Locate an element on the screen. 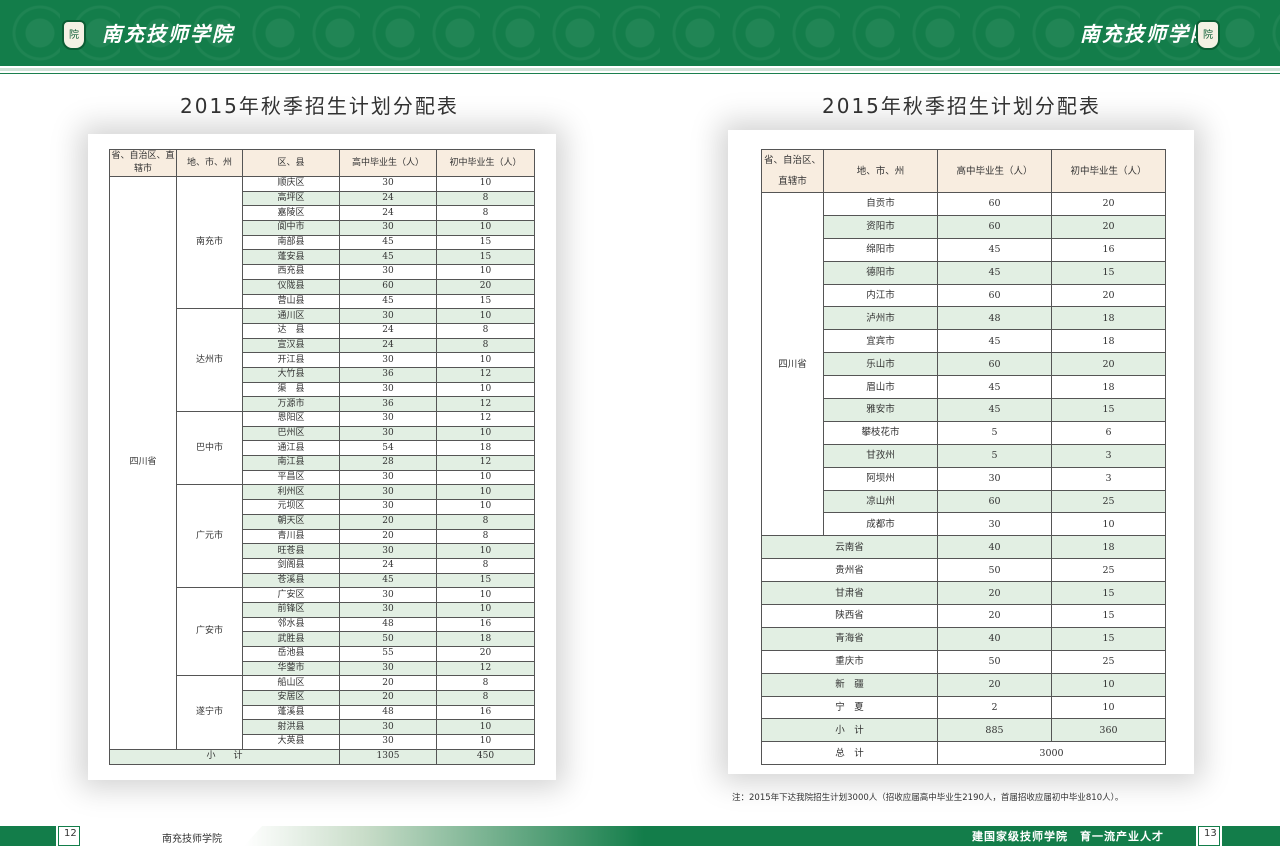 Image resolution: width=1280 pixels, height=868 pixels. subtotal-junior: 360 is located at coordinates (1108, 730).